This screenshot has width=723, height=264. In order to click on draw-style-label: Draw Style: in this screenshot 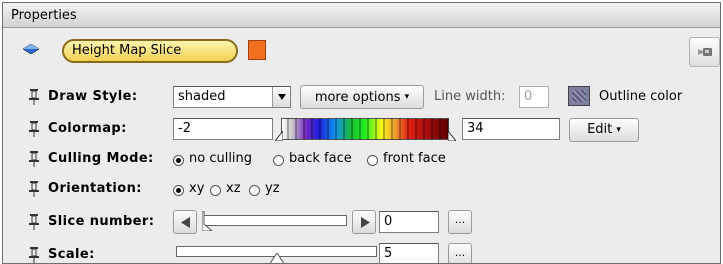, I will do `click(93, 96)`.